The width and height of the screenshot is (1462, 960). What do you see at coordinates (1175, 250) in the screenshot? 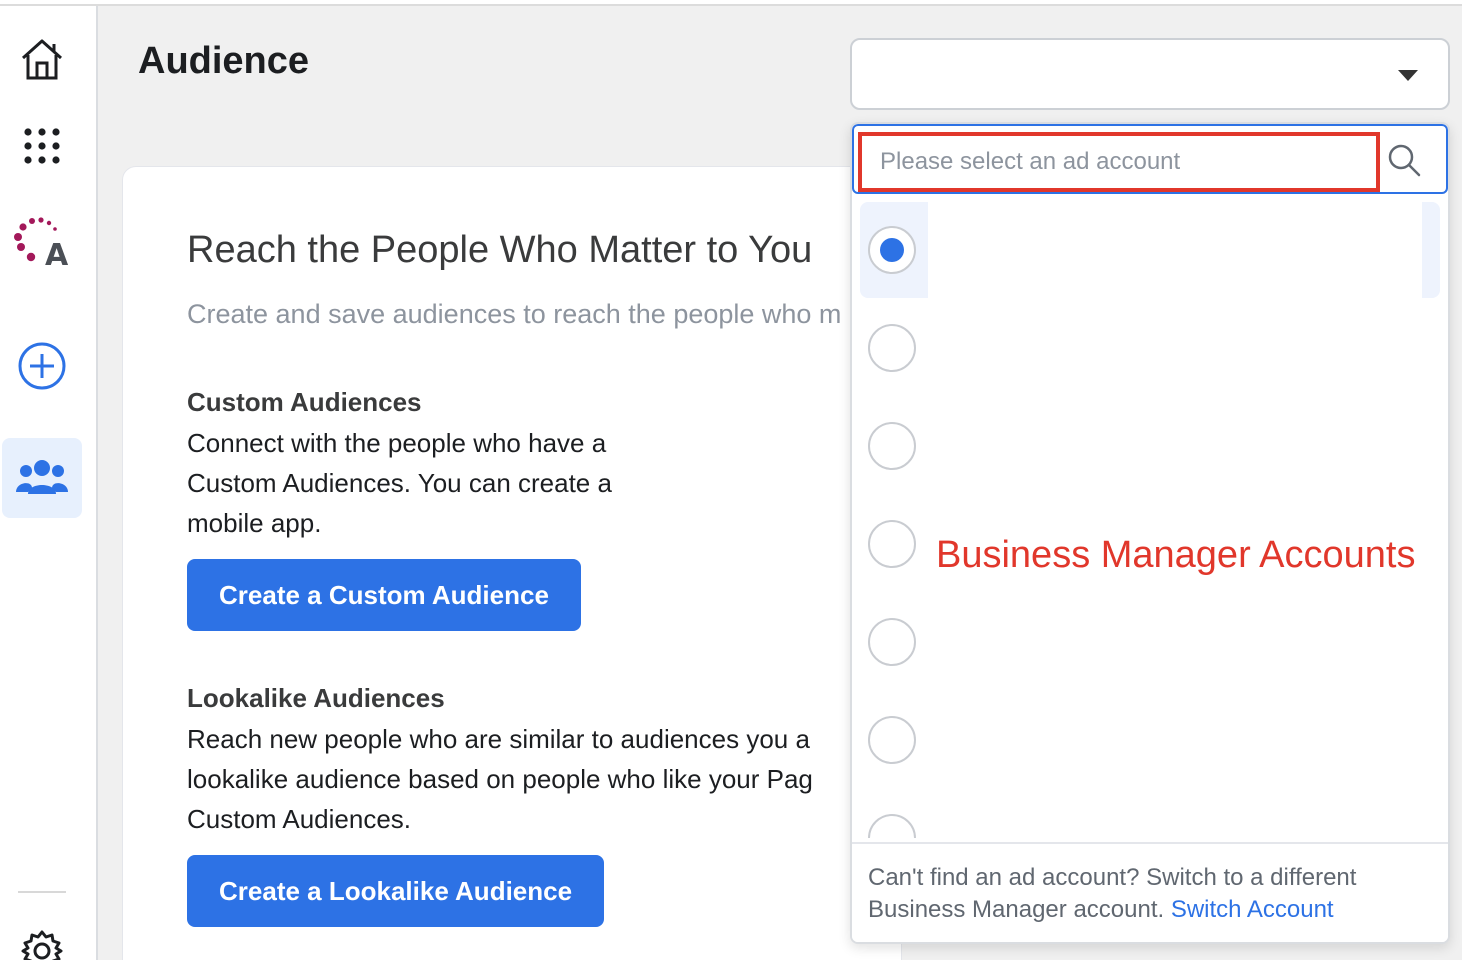
I see `ad-account-option-label` at bounding box center [1175, 250].